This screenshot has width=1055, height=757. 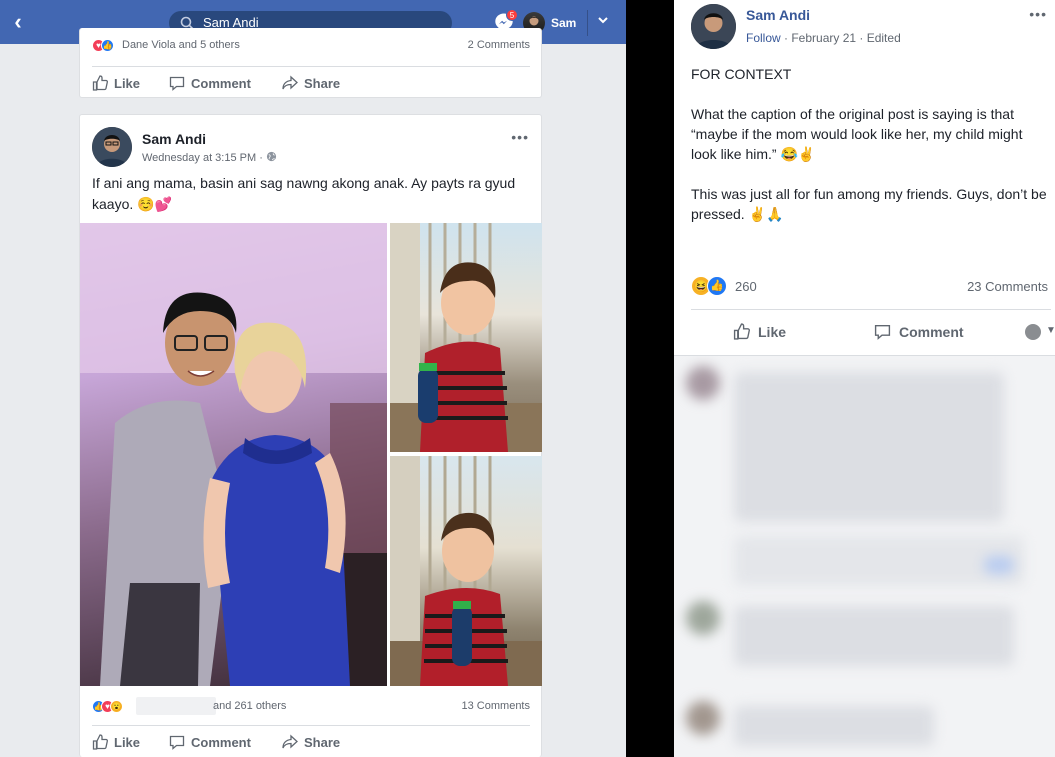 What do you see at coordinates (1050, 330) in the screenshot?
I see `caret-down-icon: ▼` at bounding box center [1050, 330].